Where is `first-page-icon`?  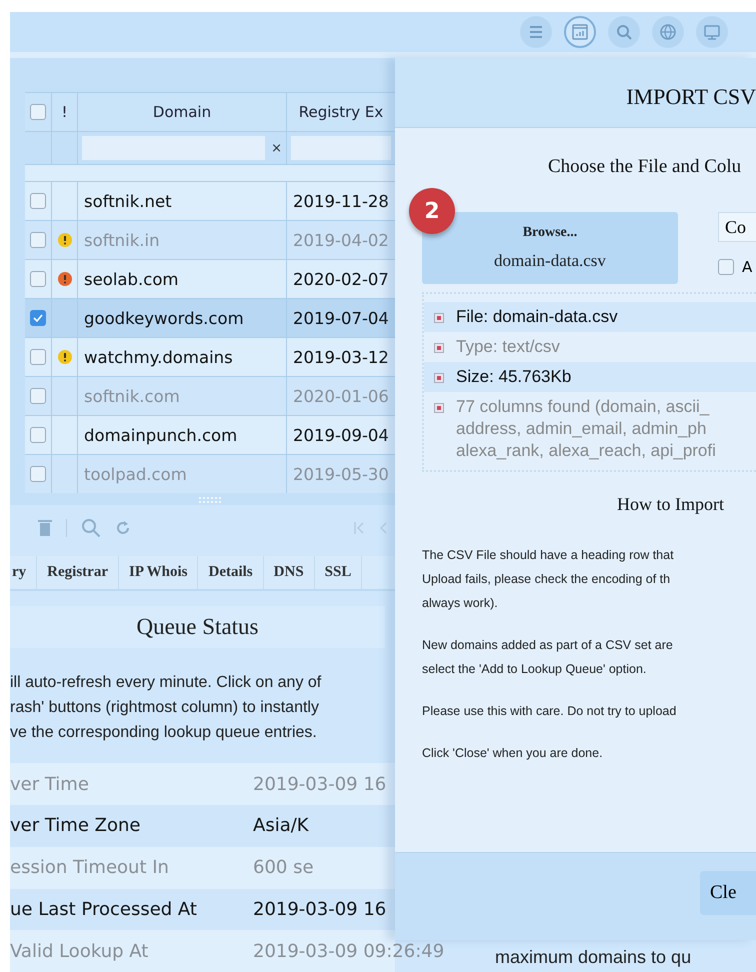 first-page-icon is located at coordinates (359, 528).